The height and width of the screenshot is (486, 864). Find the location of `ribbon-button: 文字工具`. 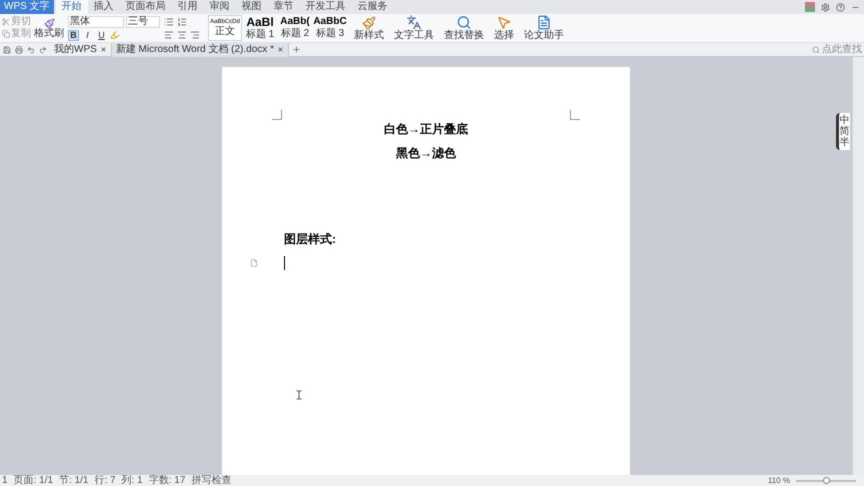

ribbon-button: 文字工具 is located at coordinates (414, 28).